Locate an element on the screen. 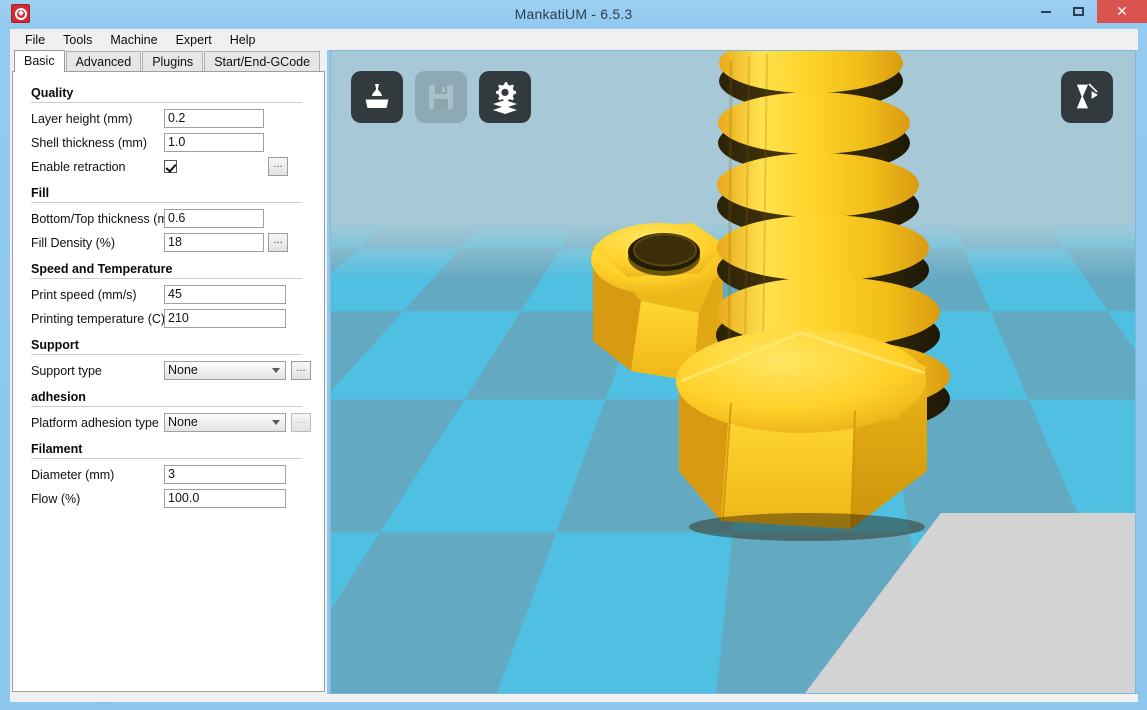  title-bar: MankatiUM - 6.5.3 ✕ is located at coordinates (573, 14).